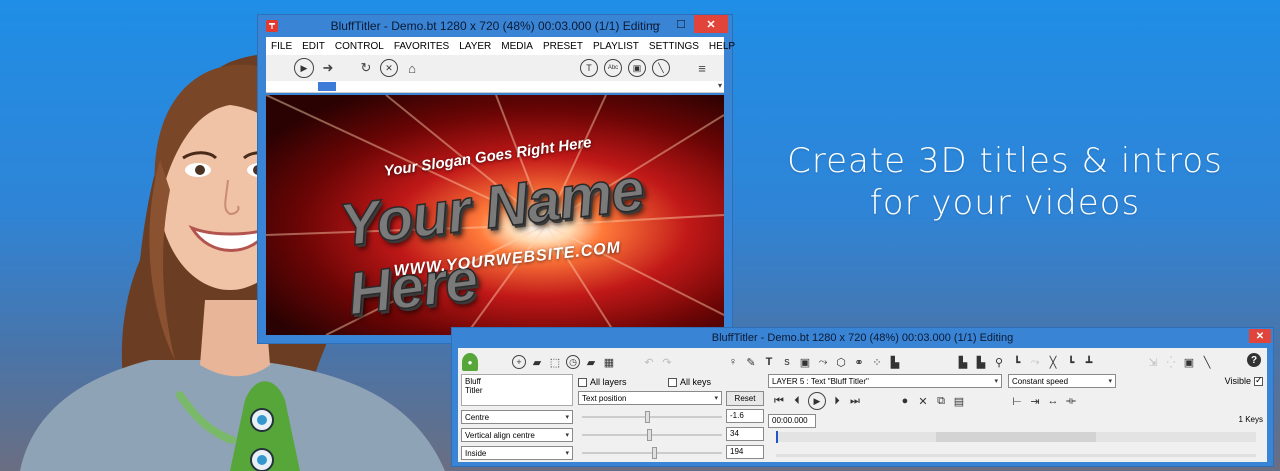 The width and height of the screenshot is (1280, 471). Describe the element at coordinates (745, 452) in the screenshot. I see `z-value-field: 194` at that location.